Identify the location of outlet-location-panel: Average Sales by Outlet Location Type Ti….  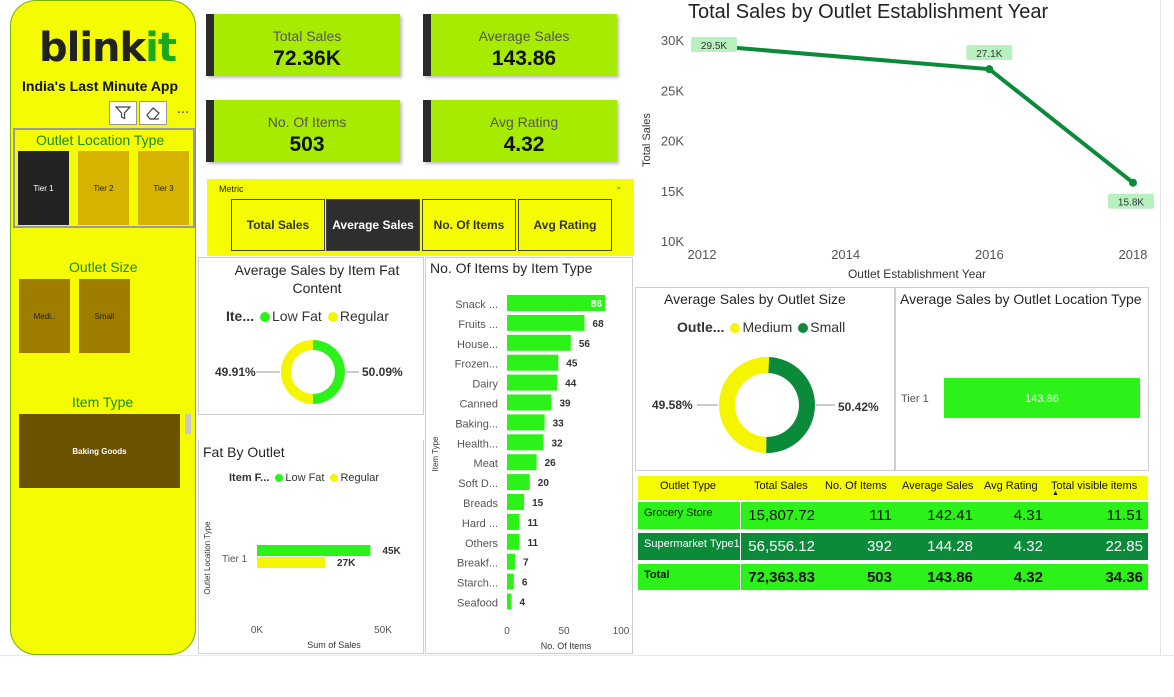
(1022, 379).